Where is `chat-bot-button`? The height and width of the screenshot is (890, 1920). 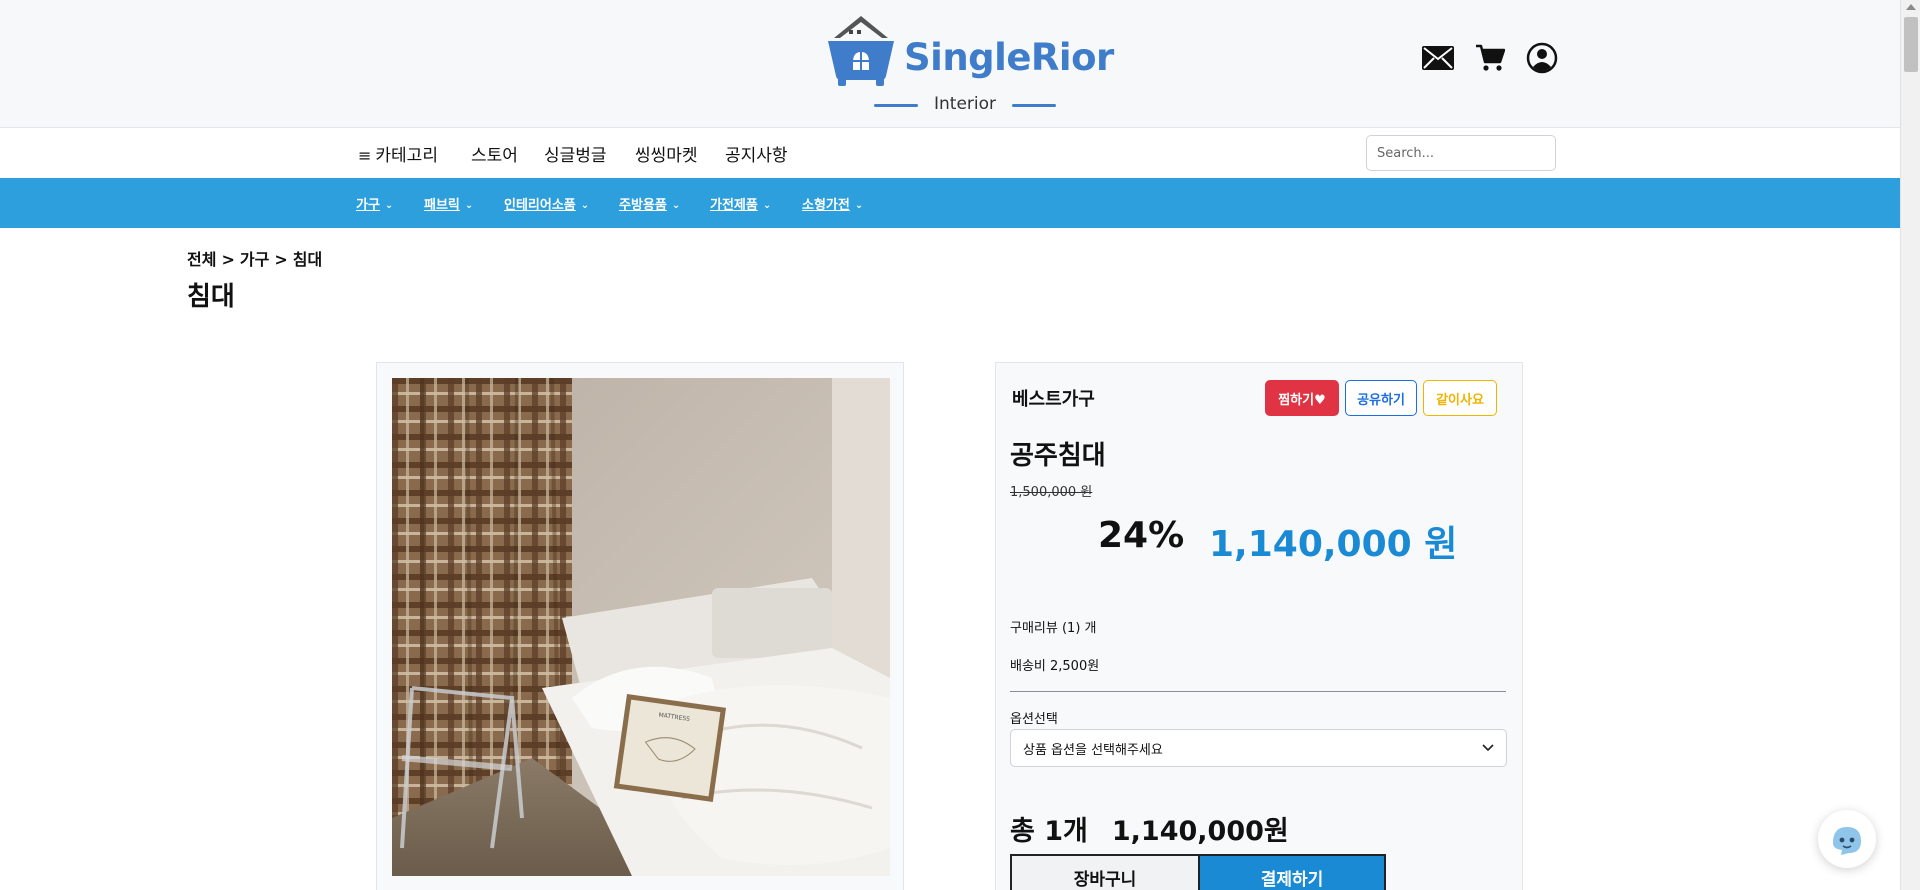 chat-bot-button is located at coordinates (1847, 839).